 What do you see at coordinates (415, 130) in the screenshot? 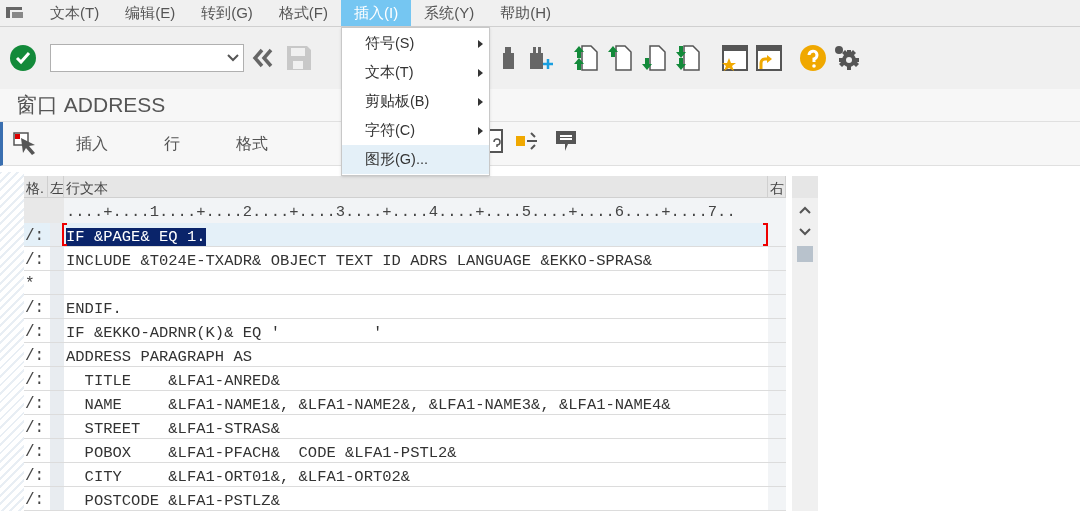
I see `dropdown-item: 字符(C)` at bounding box center [415, 130].